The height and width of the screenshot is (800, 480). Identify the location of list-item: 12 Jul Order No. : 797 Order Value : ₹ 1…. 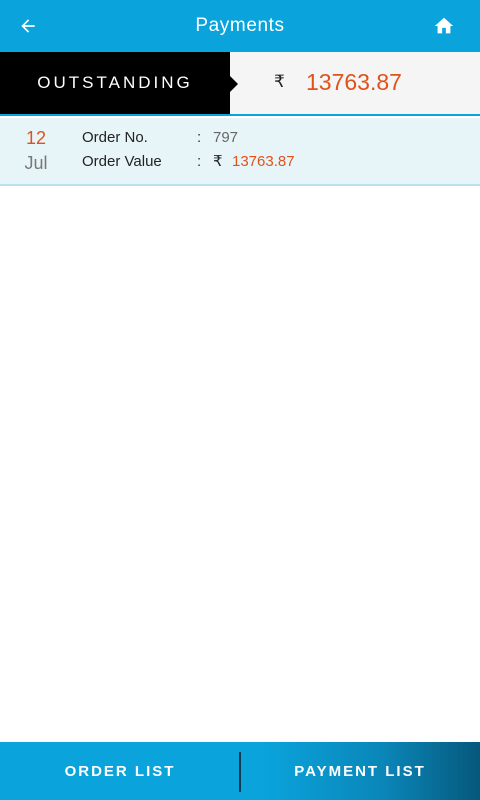
(240, 152).